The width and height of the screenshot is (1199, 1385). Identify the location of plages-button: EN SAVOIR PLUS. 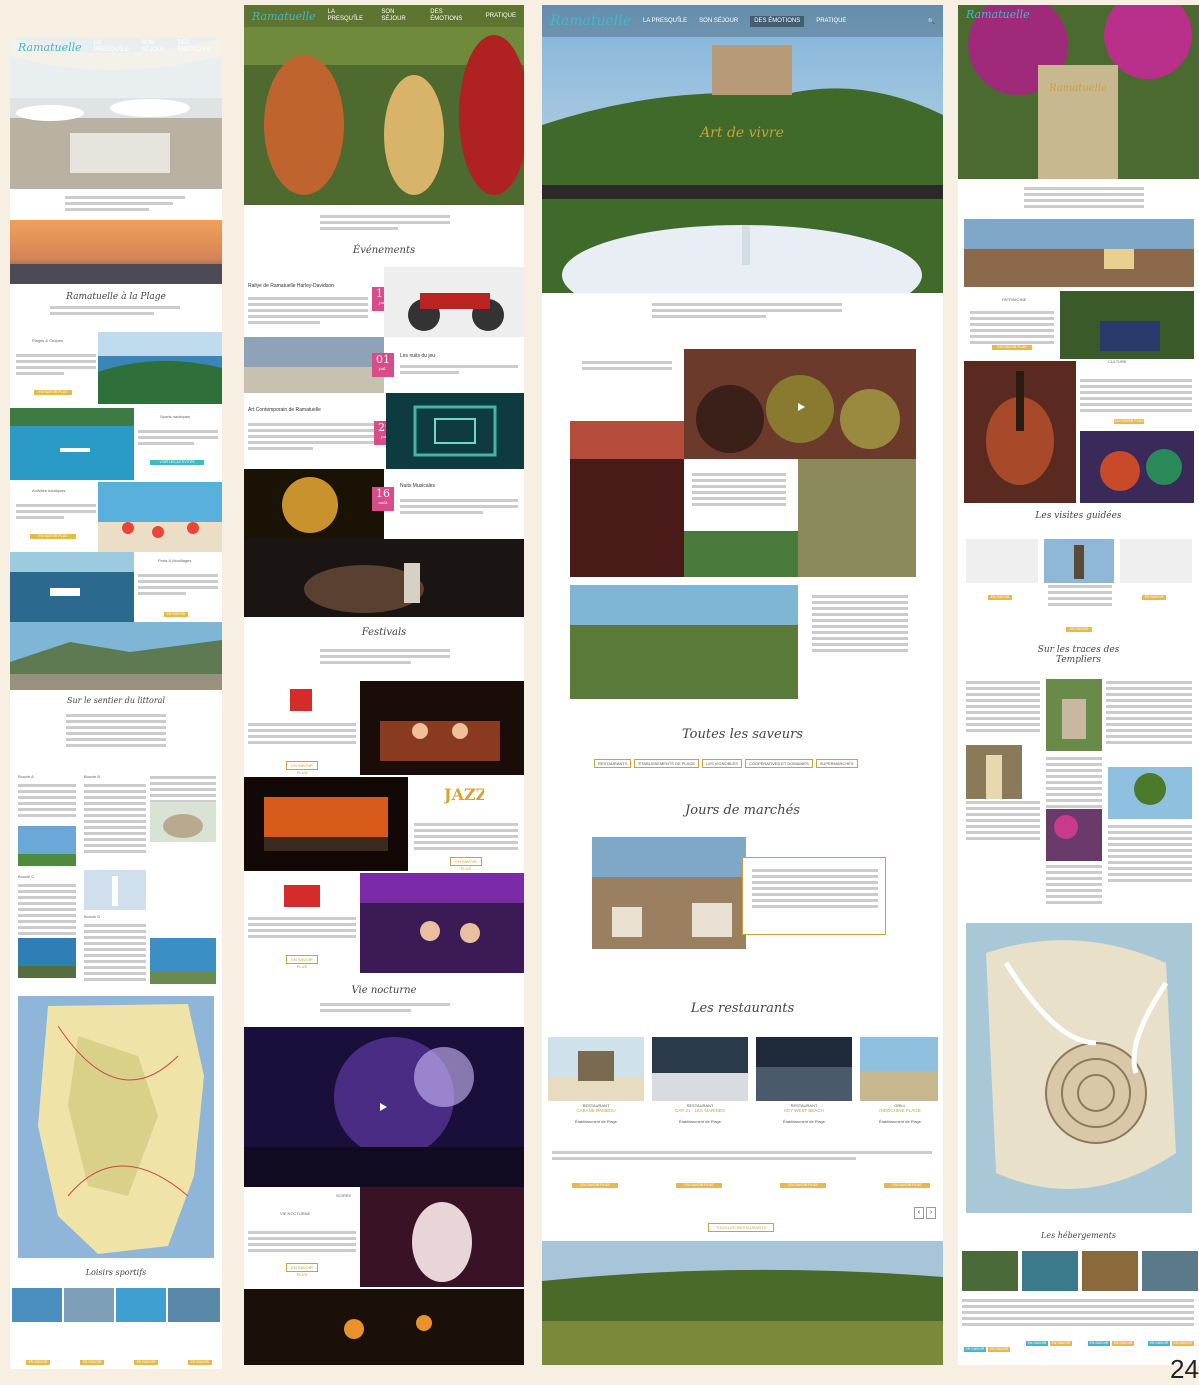
(53, 392).